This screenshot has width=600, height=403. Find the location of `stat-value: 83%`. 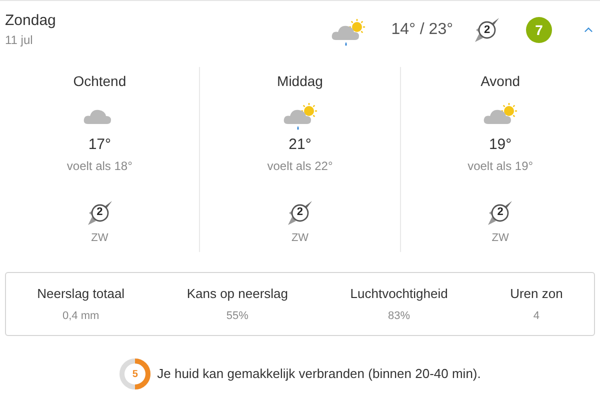

stat-value: 83% is located at coordinates (399, 316).